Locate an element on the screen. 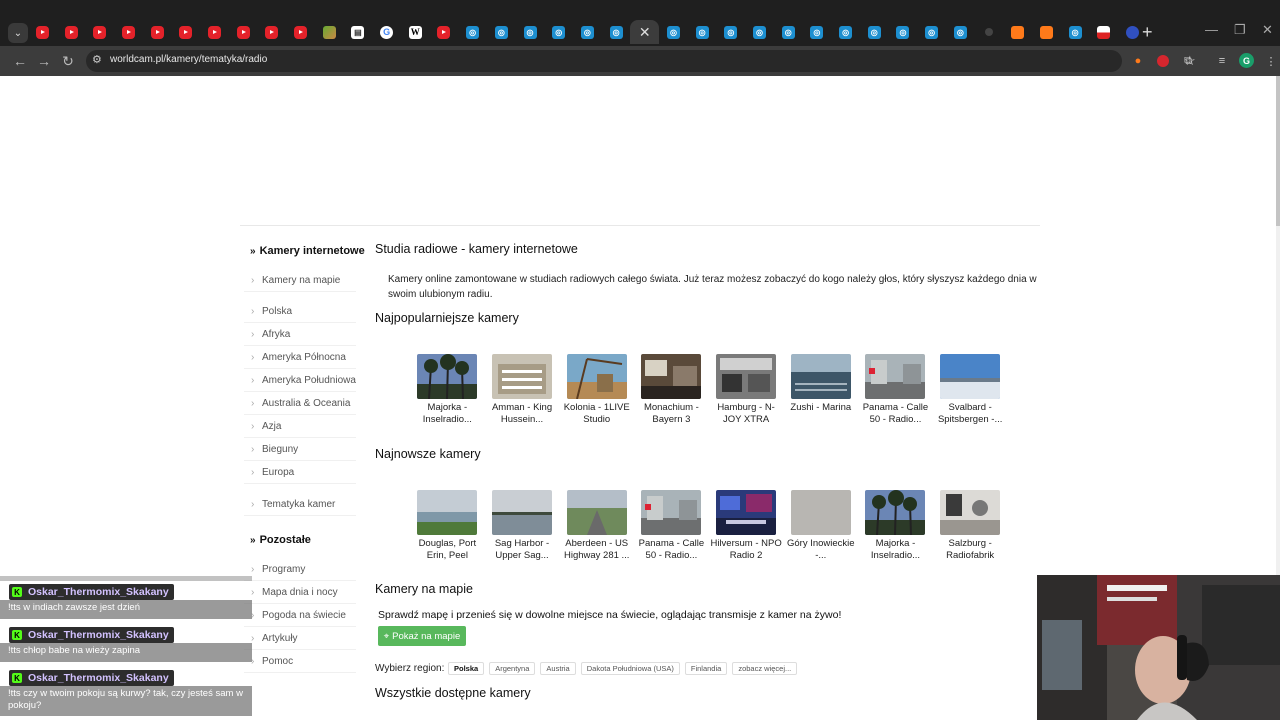  forward-icon: → is located at coordinates (44, 61).